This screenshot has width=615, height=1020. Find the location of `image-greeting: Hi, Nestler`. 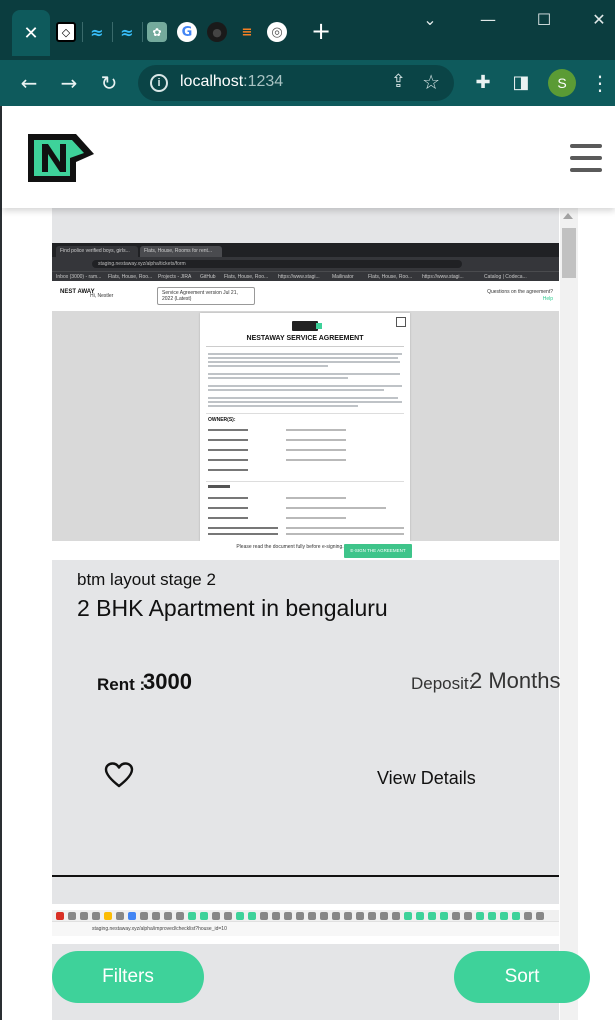

image-greeting: Hi, Nestler is located at coordinates (102, 296).